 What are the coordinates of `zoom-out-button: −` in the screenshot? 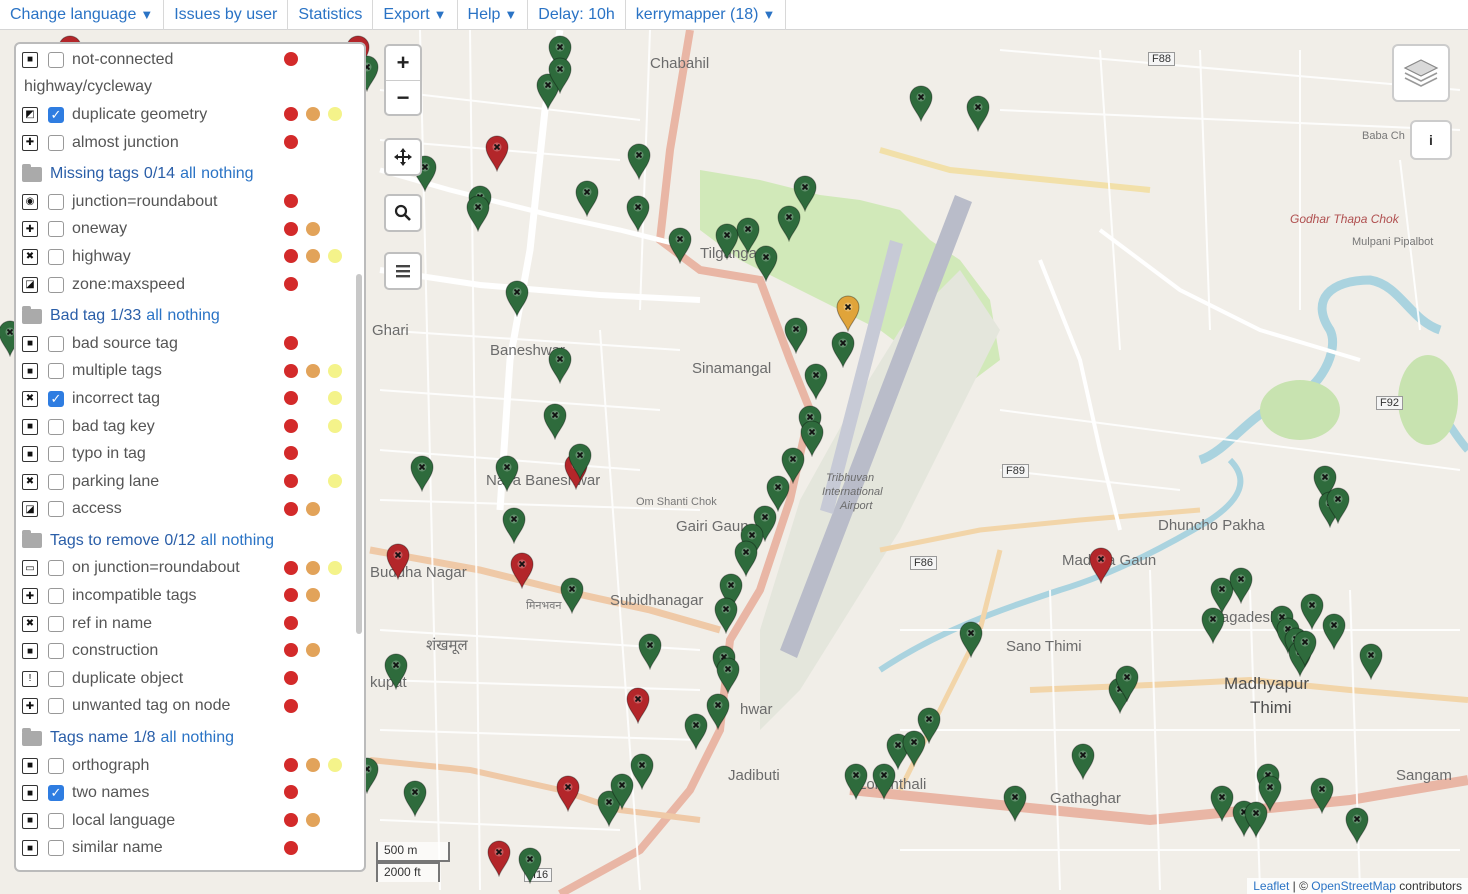 It's located at (403, 97).